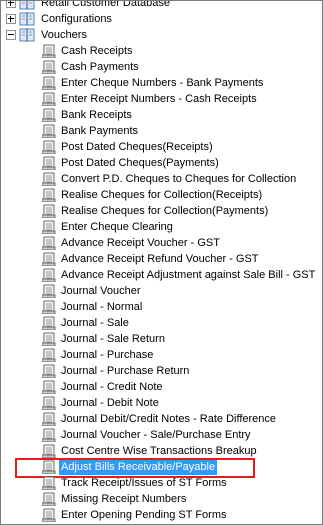 The image size is (323, 525). I want to click on voucher-item-label: Realise Cheques for Collection(Receipts), so click(162, 195).